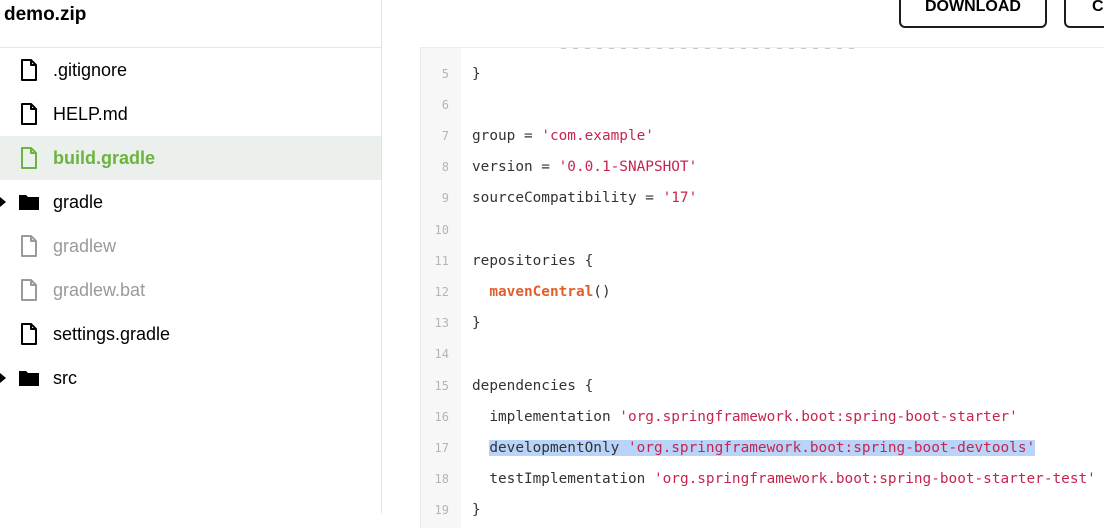  What do you see at coordinates (190, 70) in the screenshot?
I see `tree-item-gitignore: .gitignore` at bounding box center [190, 70].